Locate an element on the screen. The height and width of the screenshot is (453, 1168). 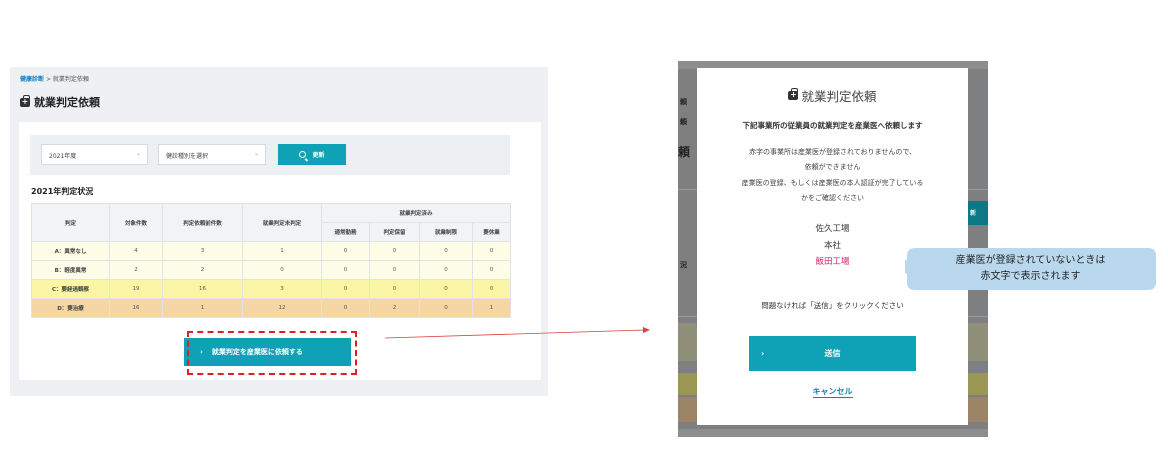
callout-line: 産業医が登録されていないときは is located at coordinates (1030, 260).